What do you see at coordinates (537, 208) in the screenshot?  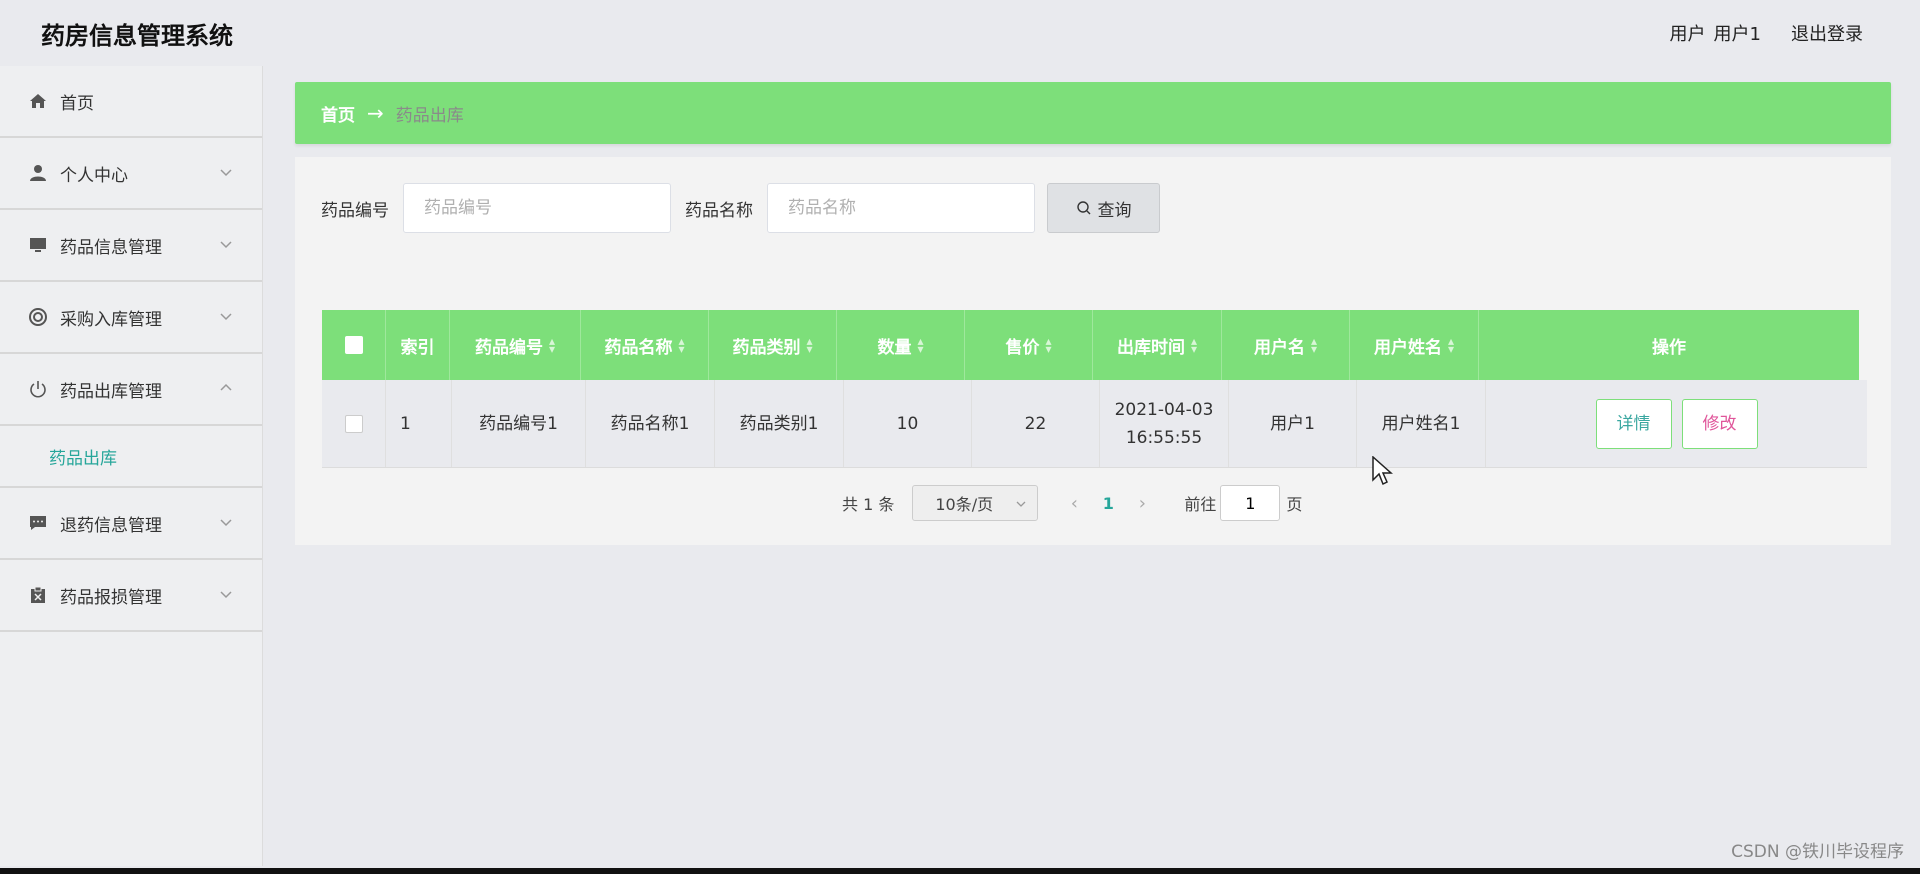 I see `code-input` at bounding box center [537, 208].